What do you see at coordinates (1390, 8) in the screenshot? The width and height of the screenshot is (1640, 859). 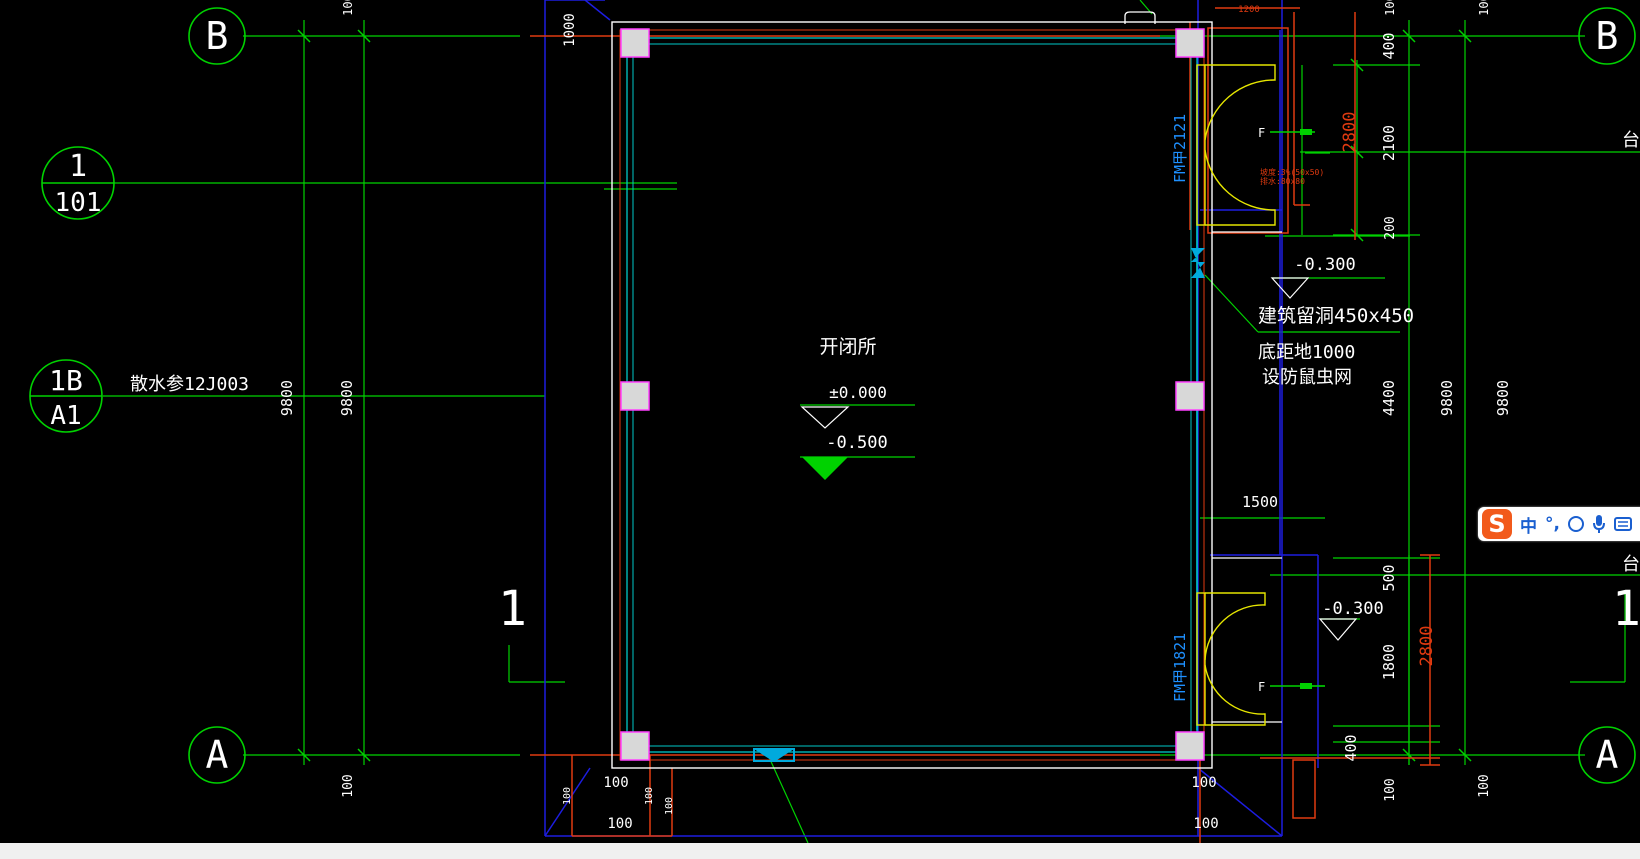 I see `dim-100-i: 100` at bounding box center [1390, 8].